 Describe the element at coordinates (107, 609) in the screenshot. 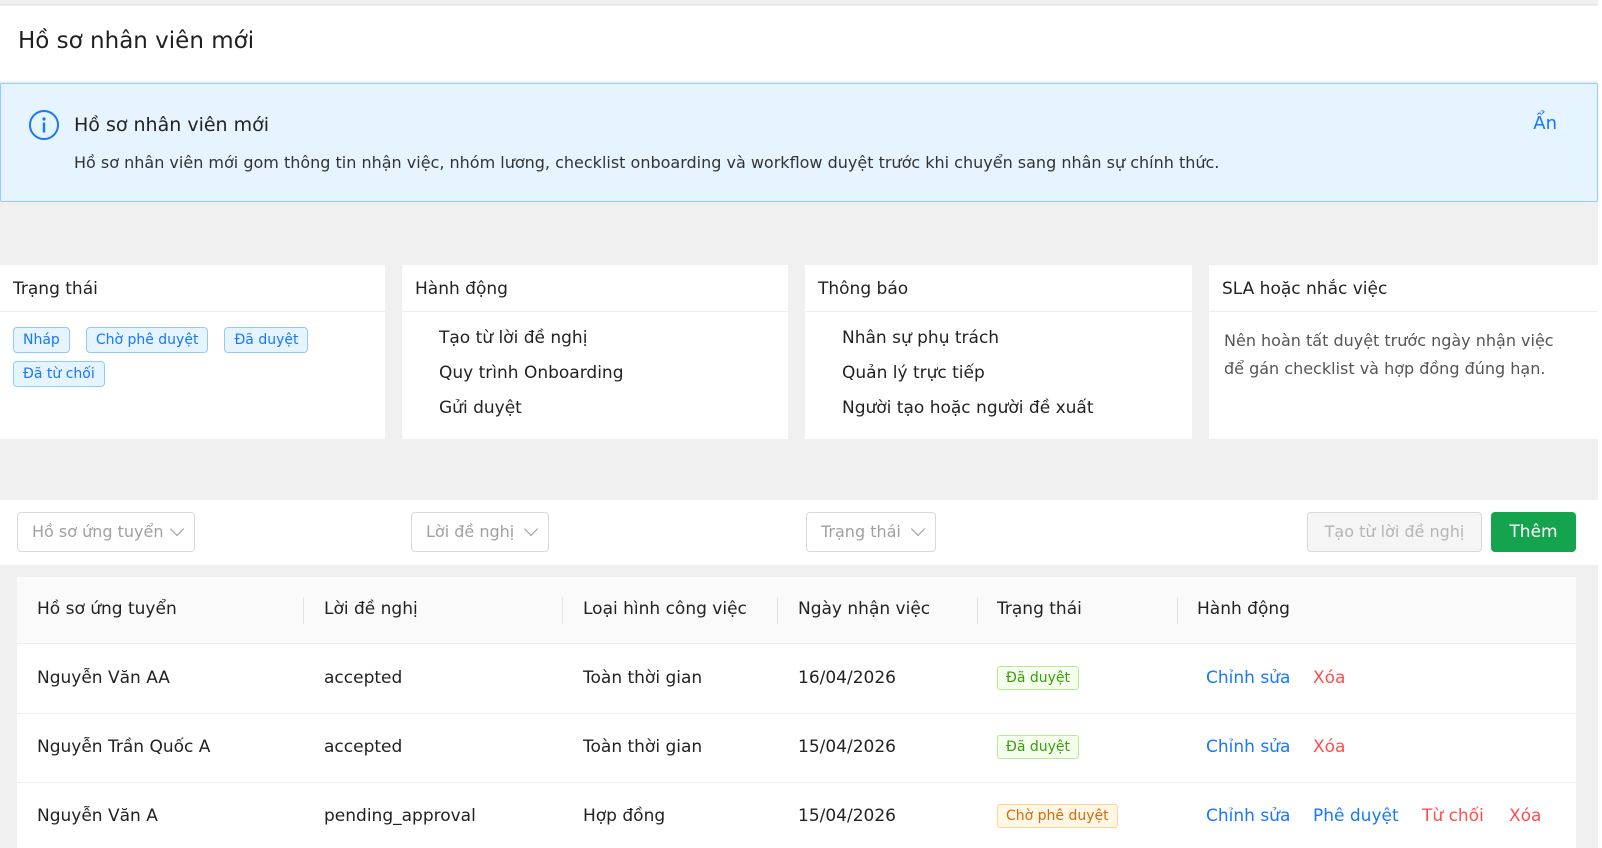

I see `column-header-candidate: Hồ sơ ứng tuyển` at that location.